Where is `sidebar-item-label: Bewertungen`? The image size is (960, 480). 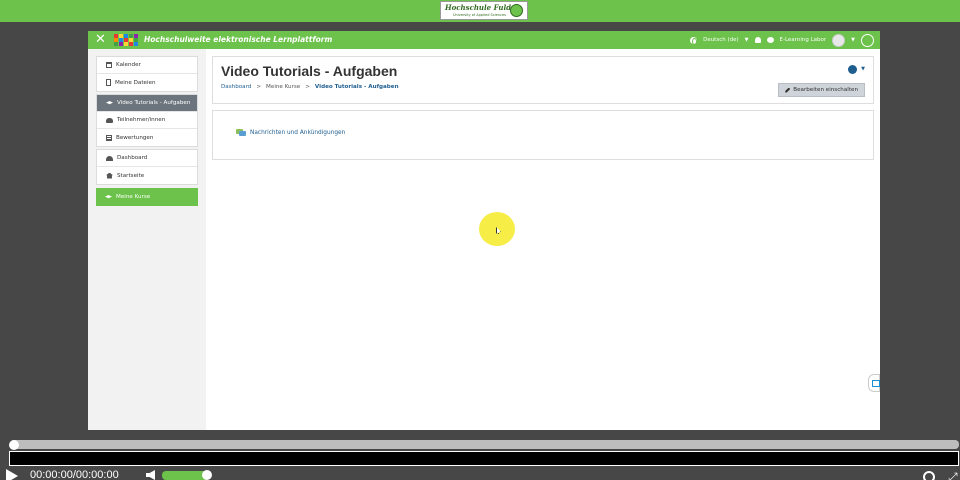
sidebar-item-label: Bewertungen is located at coordinates (135, 137).